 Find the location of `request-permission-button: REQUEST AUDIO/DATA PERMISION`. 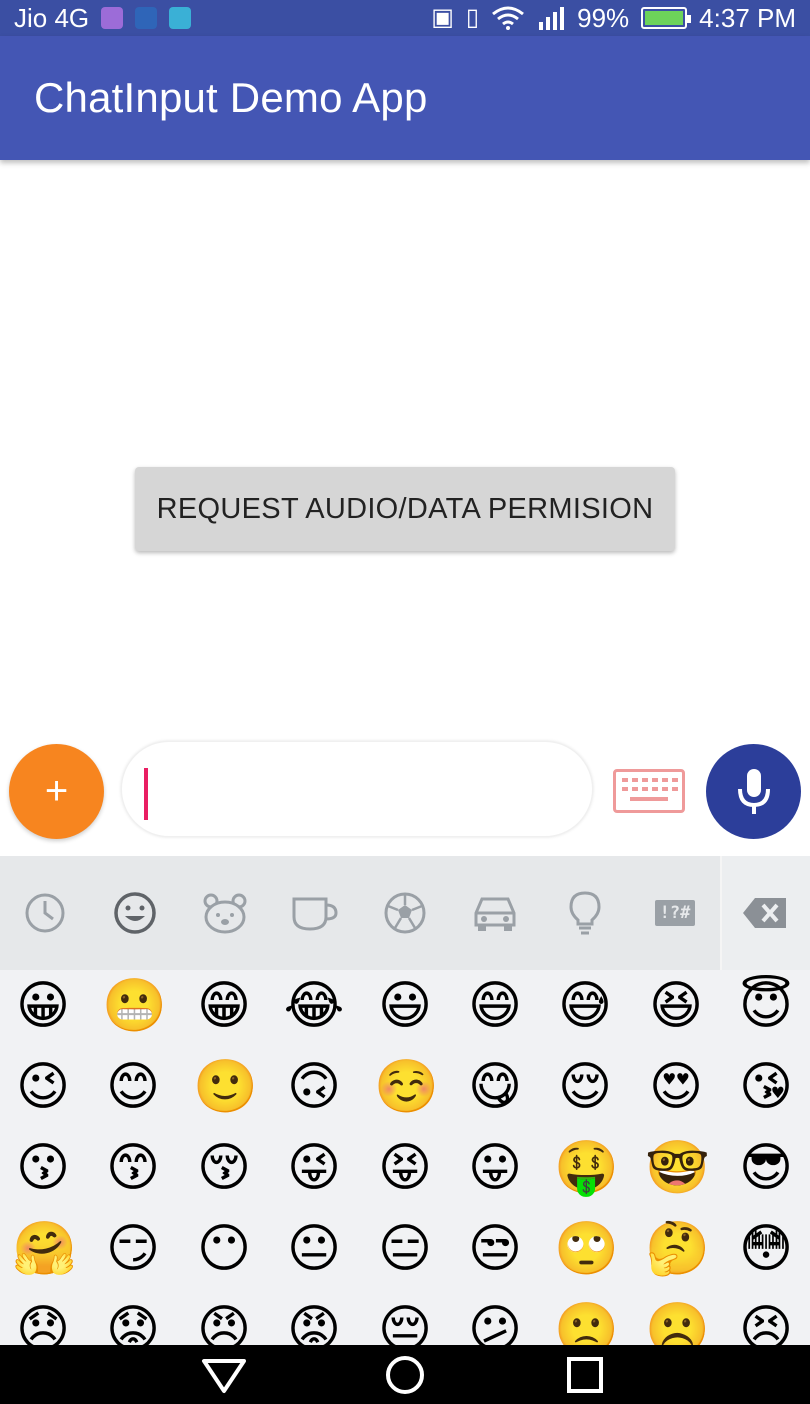

request-permission-button: REQUEST AUDIO/DATA PERMISION is located at coordinates (405, 509).